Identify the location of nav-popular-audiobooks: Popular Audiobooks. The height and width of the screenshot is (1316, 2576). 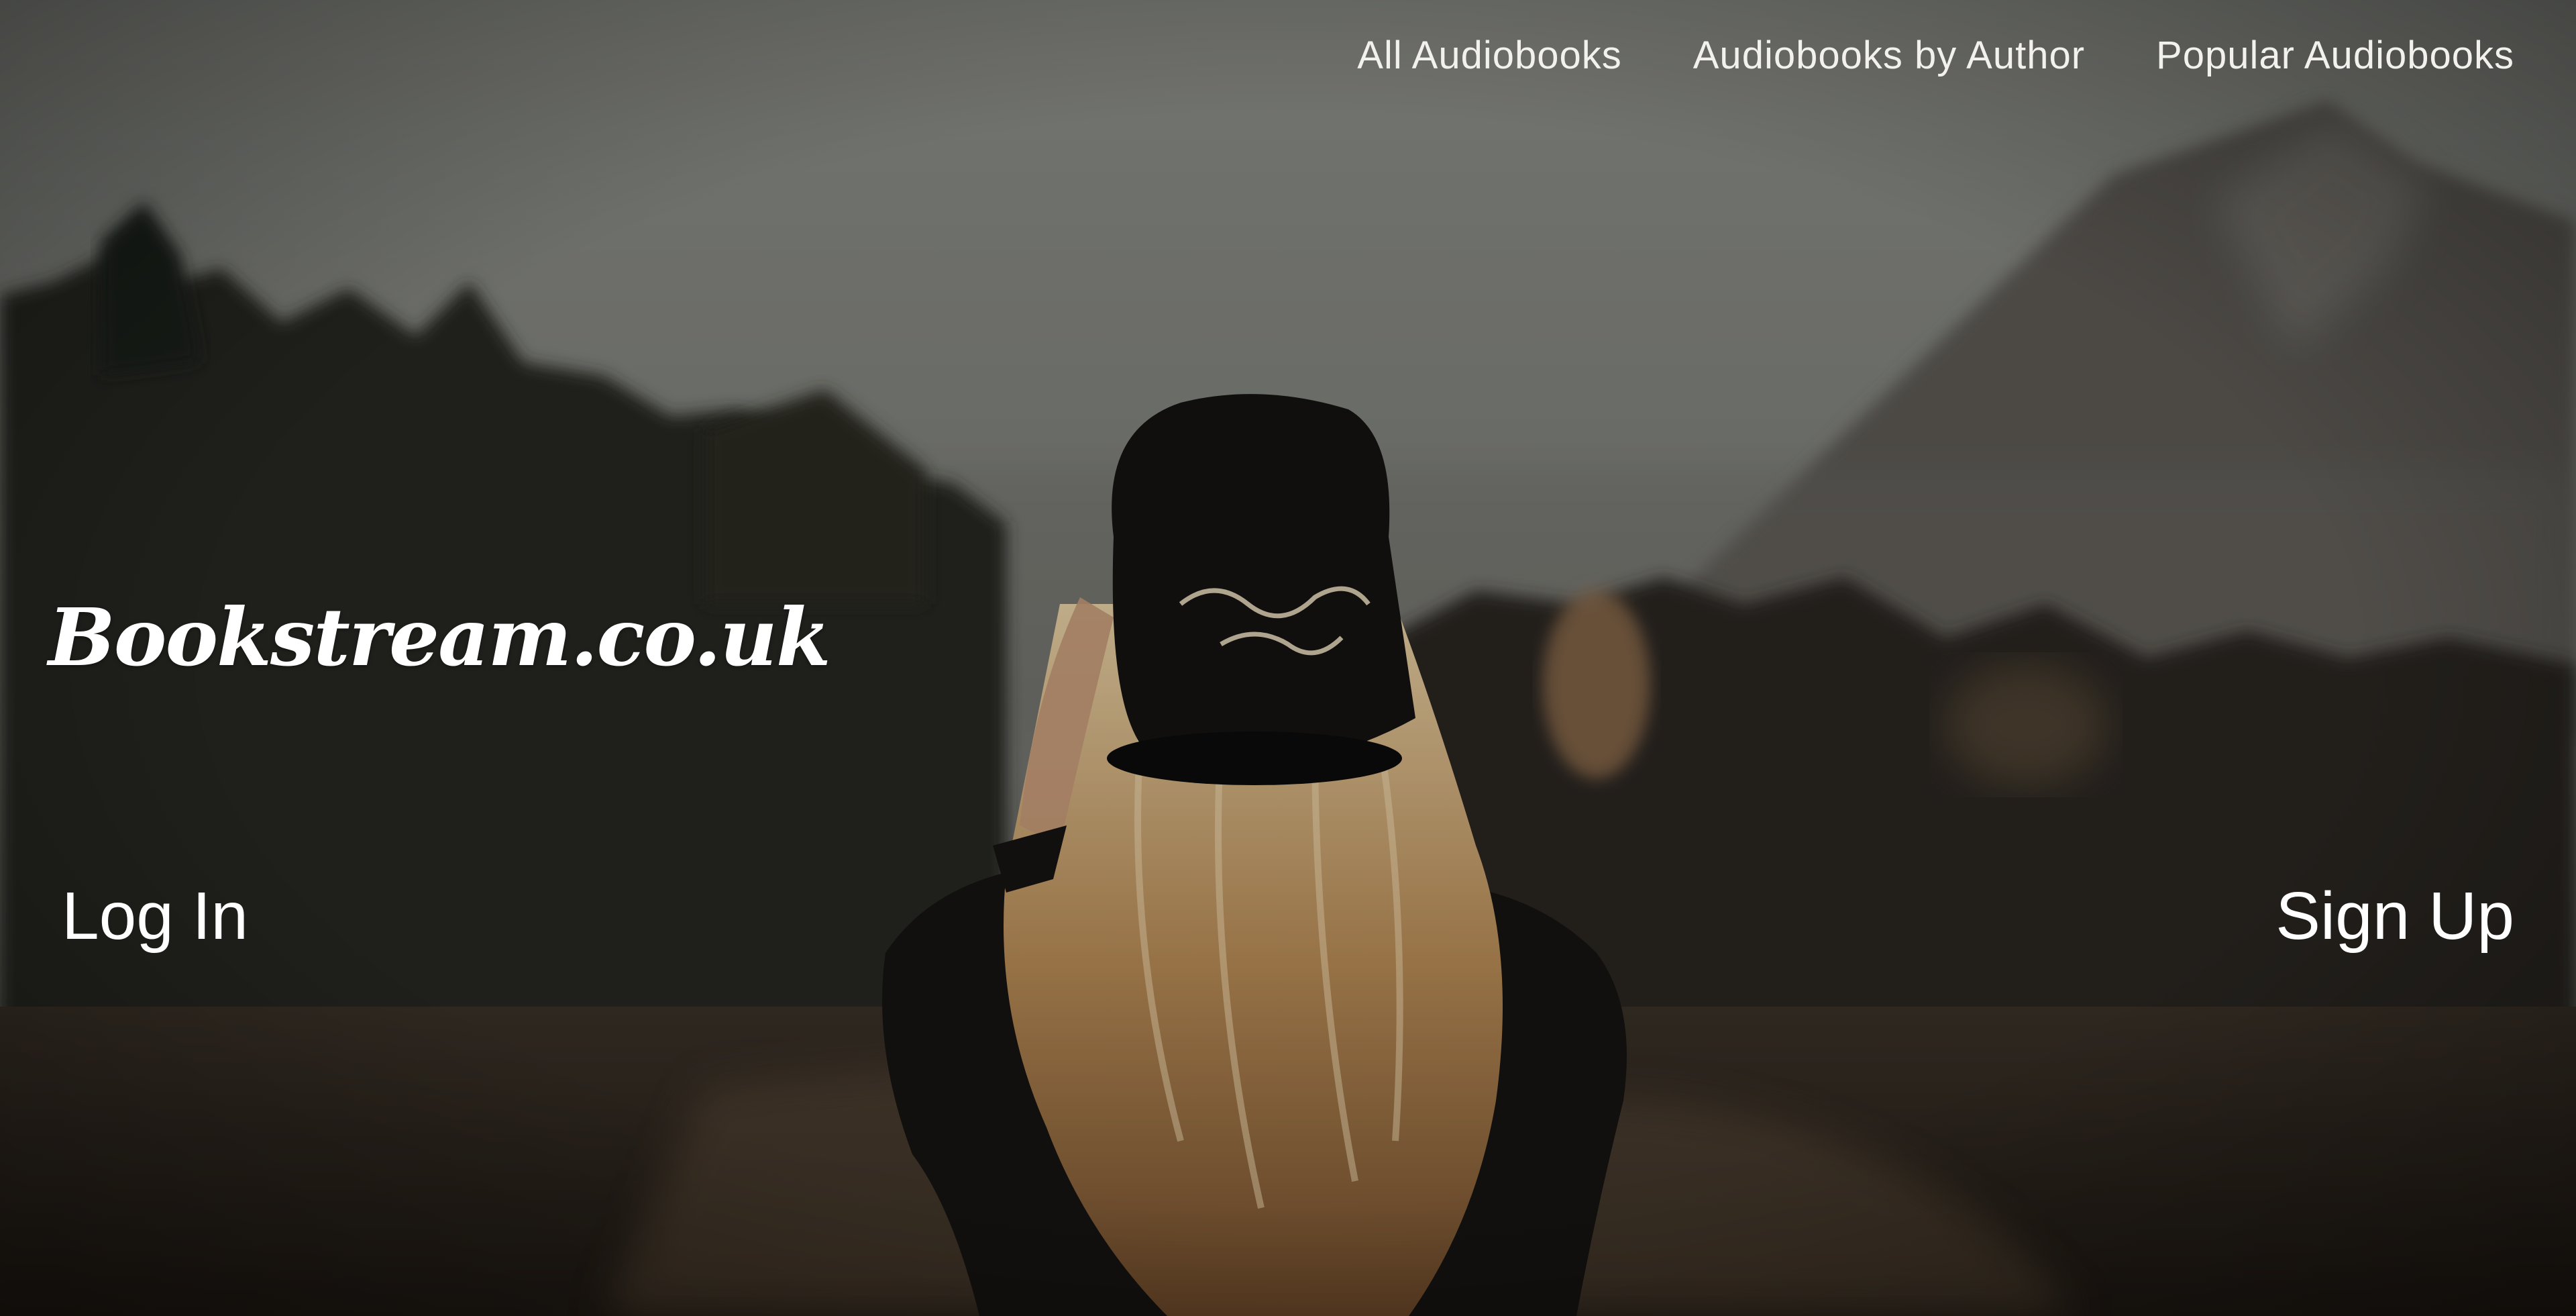
(2335, 55).